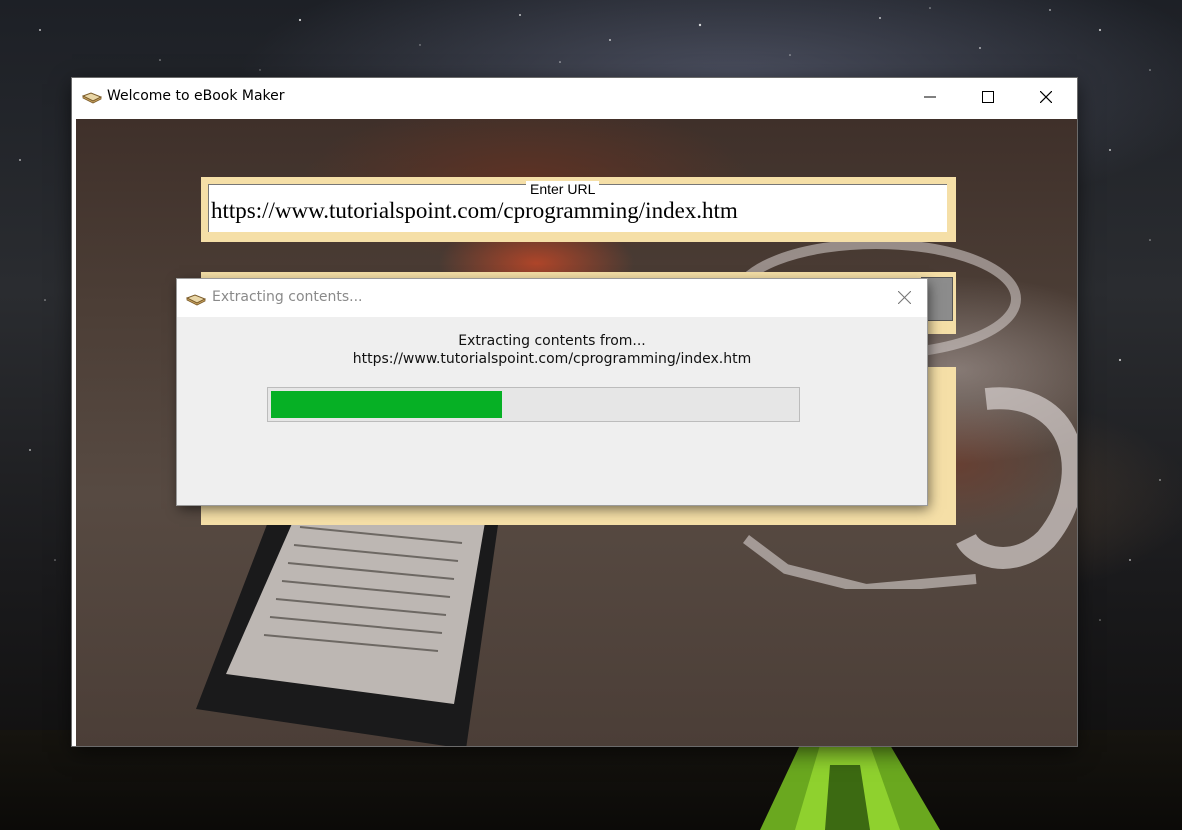  What do you see at coordinates (563, 189) in the screenshot?
I see `url-label: Enter URL` at bounding box center [563, 189].